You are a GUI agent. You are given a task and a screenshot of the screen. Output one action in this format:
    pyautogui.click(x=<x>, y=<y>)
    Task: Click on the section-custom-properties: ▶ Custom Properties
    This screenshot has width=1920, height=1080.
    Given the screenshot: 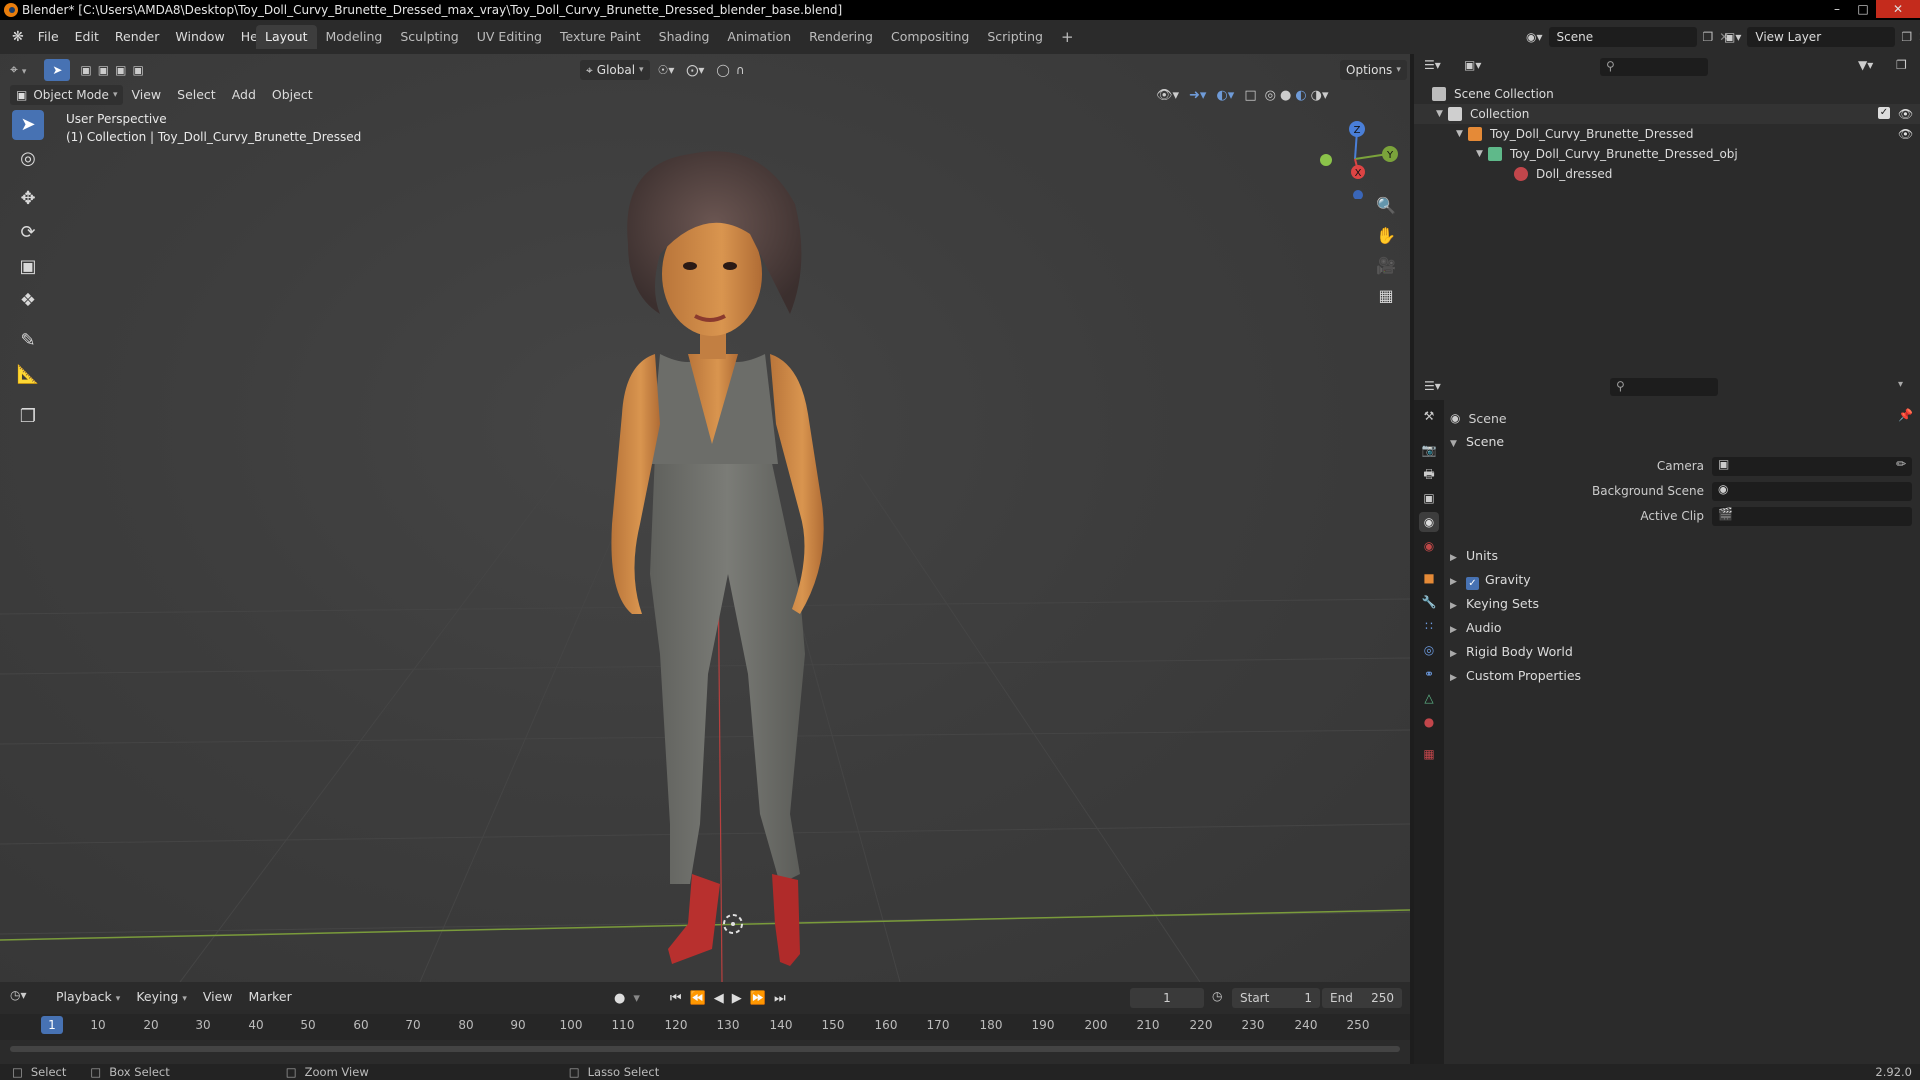 What is the action you would take?
    pyautogui.click(x=1515, y=676)
    